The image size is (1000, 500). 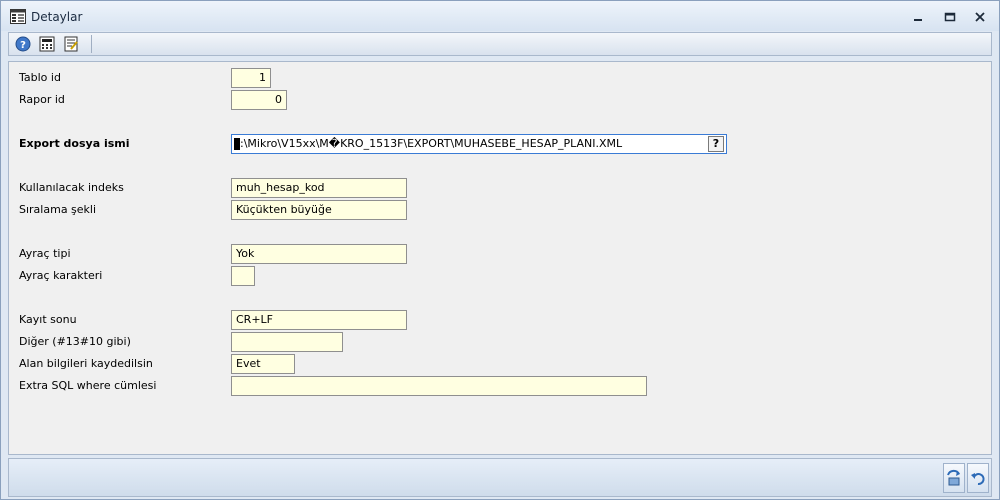 I want to click on extra-sql-field, so click(x=439, y=386).